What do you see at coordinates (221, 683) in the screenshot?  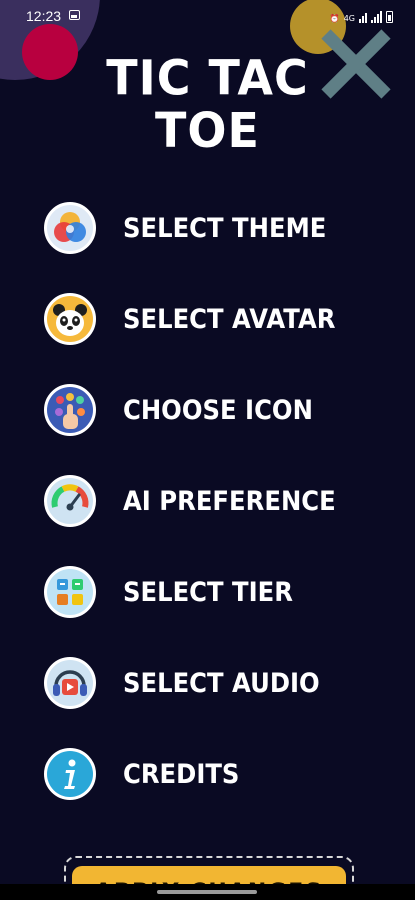 I see `menu-label-select-audio: SELECT AUDIO` at bounding box center [221, 683].